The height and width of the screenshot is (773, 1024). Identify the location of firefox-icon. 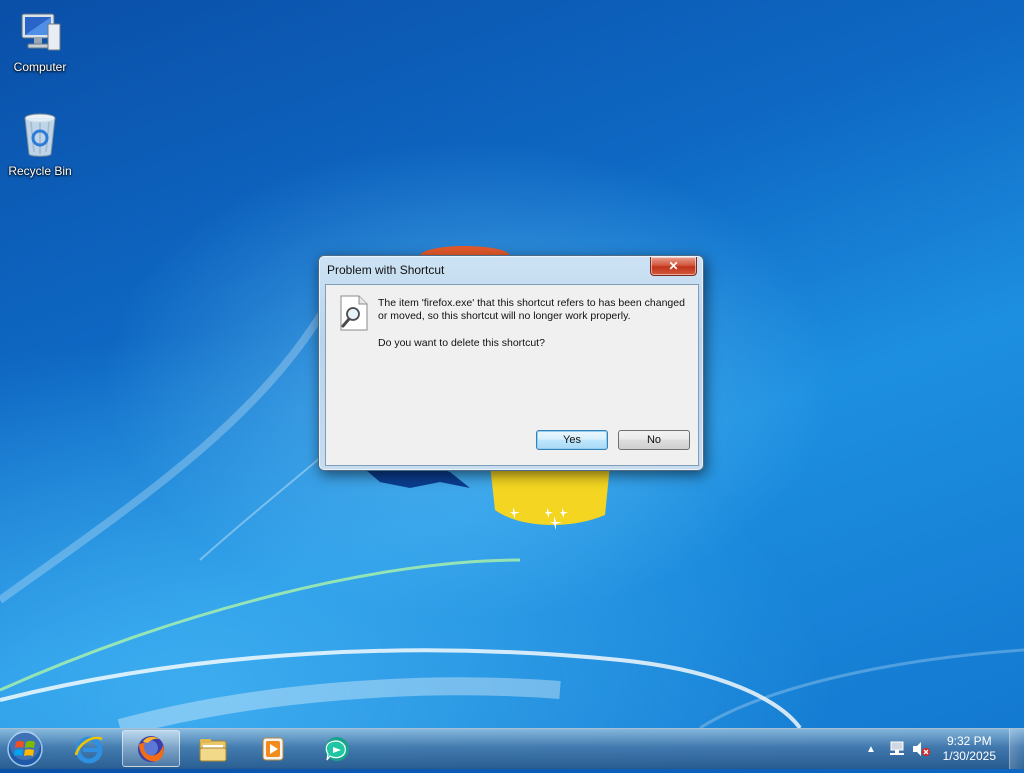
(151, 748).